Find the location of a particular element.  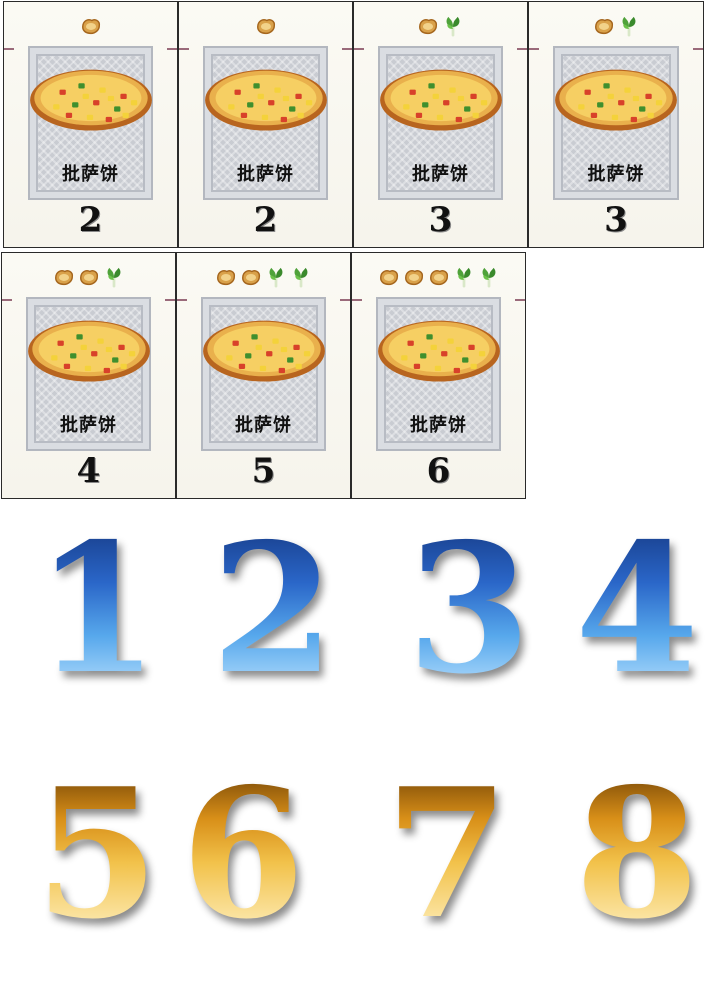

pizza-card: 批萨饼 4 is located at coordinates (88, 375).